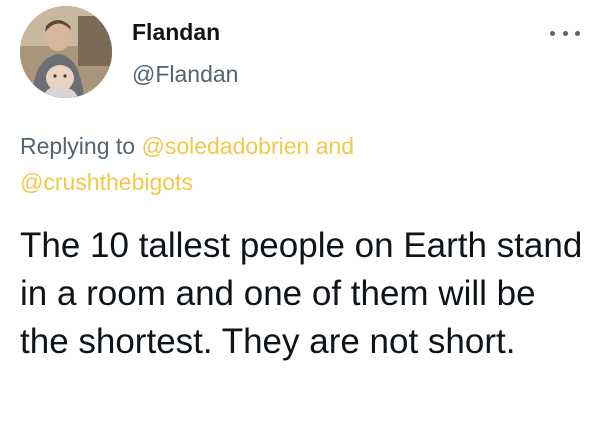  I want to click on avatar, so click(66, 52).